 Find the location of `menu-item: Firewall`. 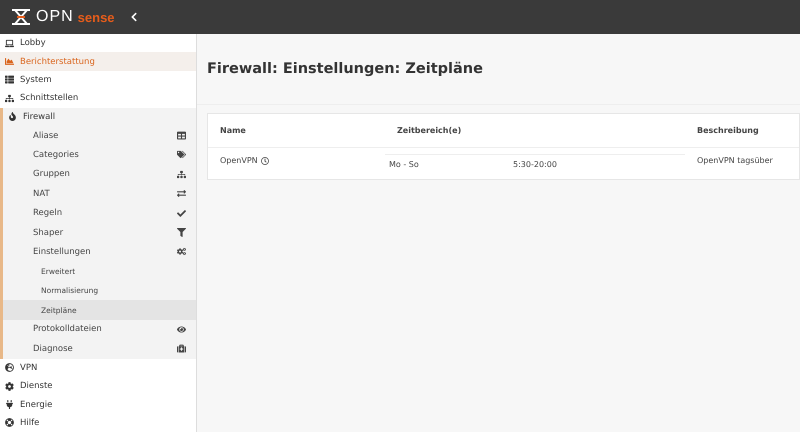

menu-item: Firewall is located at coordinates (98, 117).